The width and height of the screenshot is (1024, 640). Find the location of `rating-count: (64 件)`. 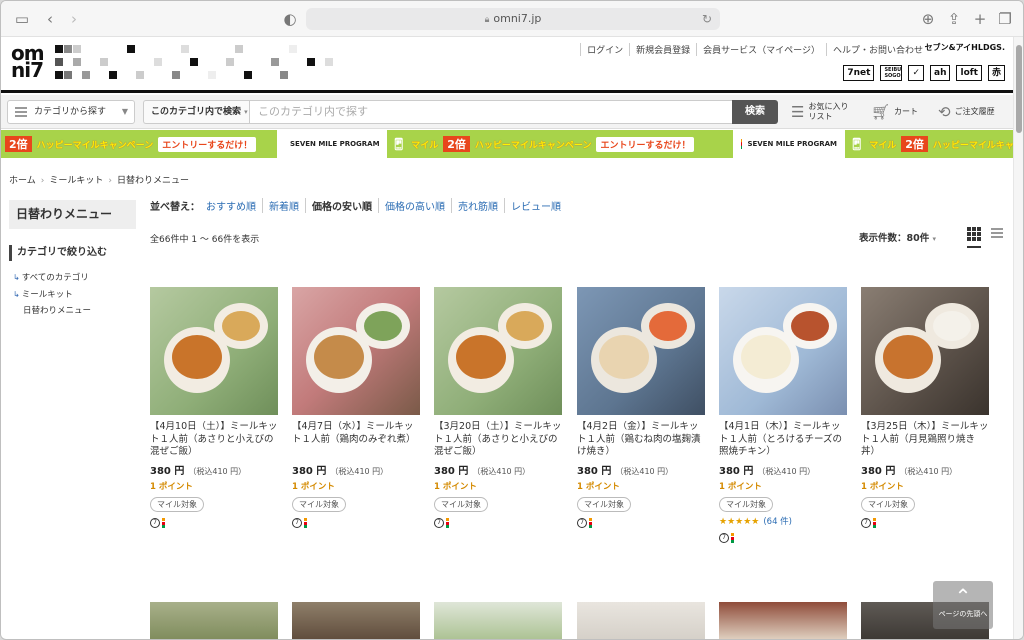

rating-count: (64 件) is located at coordinates (777, 522).